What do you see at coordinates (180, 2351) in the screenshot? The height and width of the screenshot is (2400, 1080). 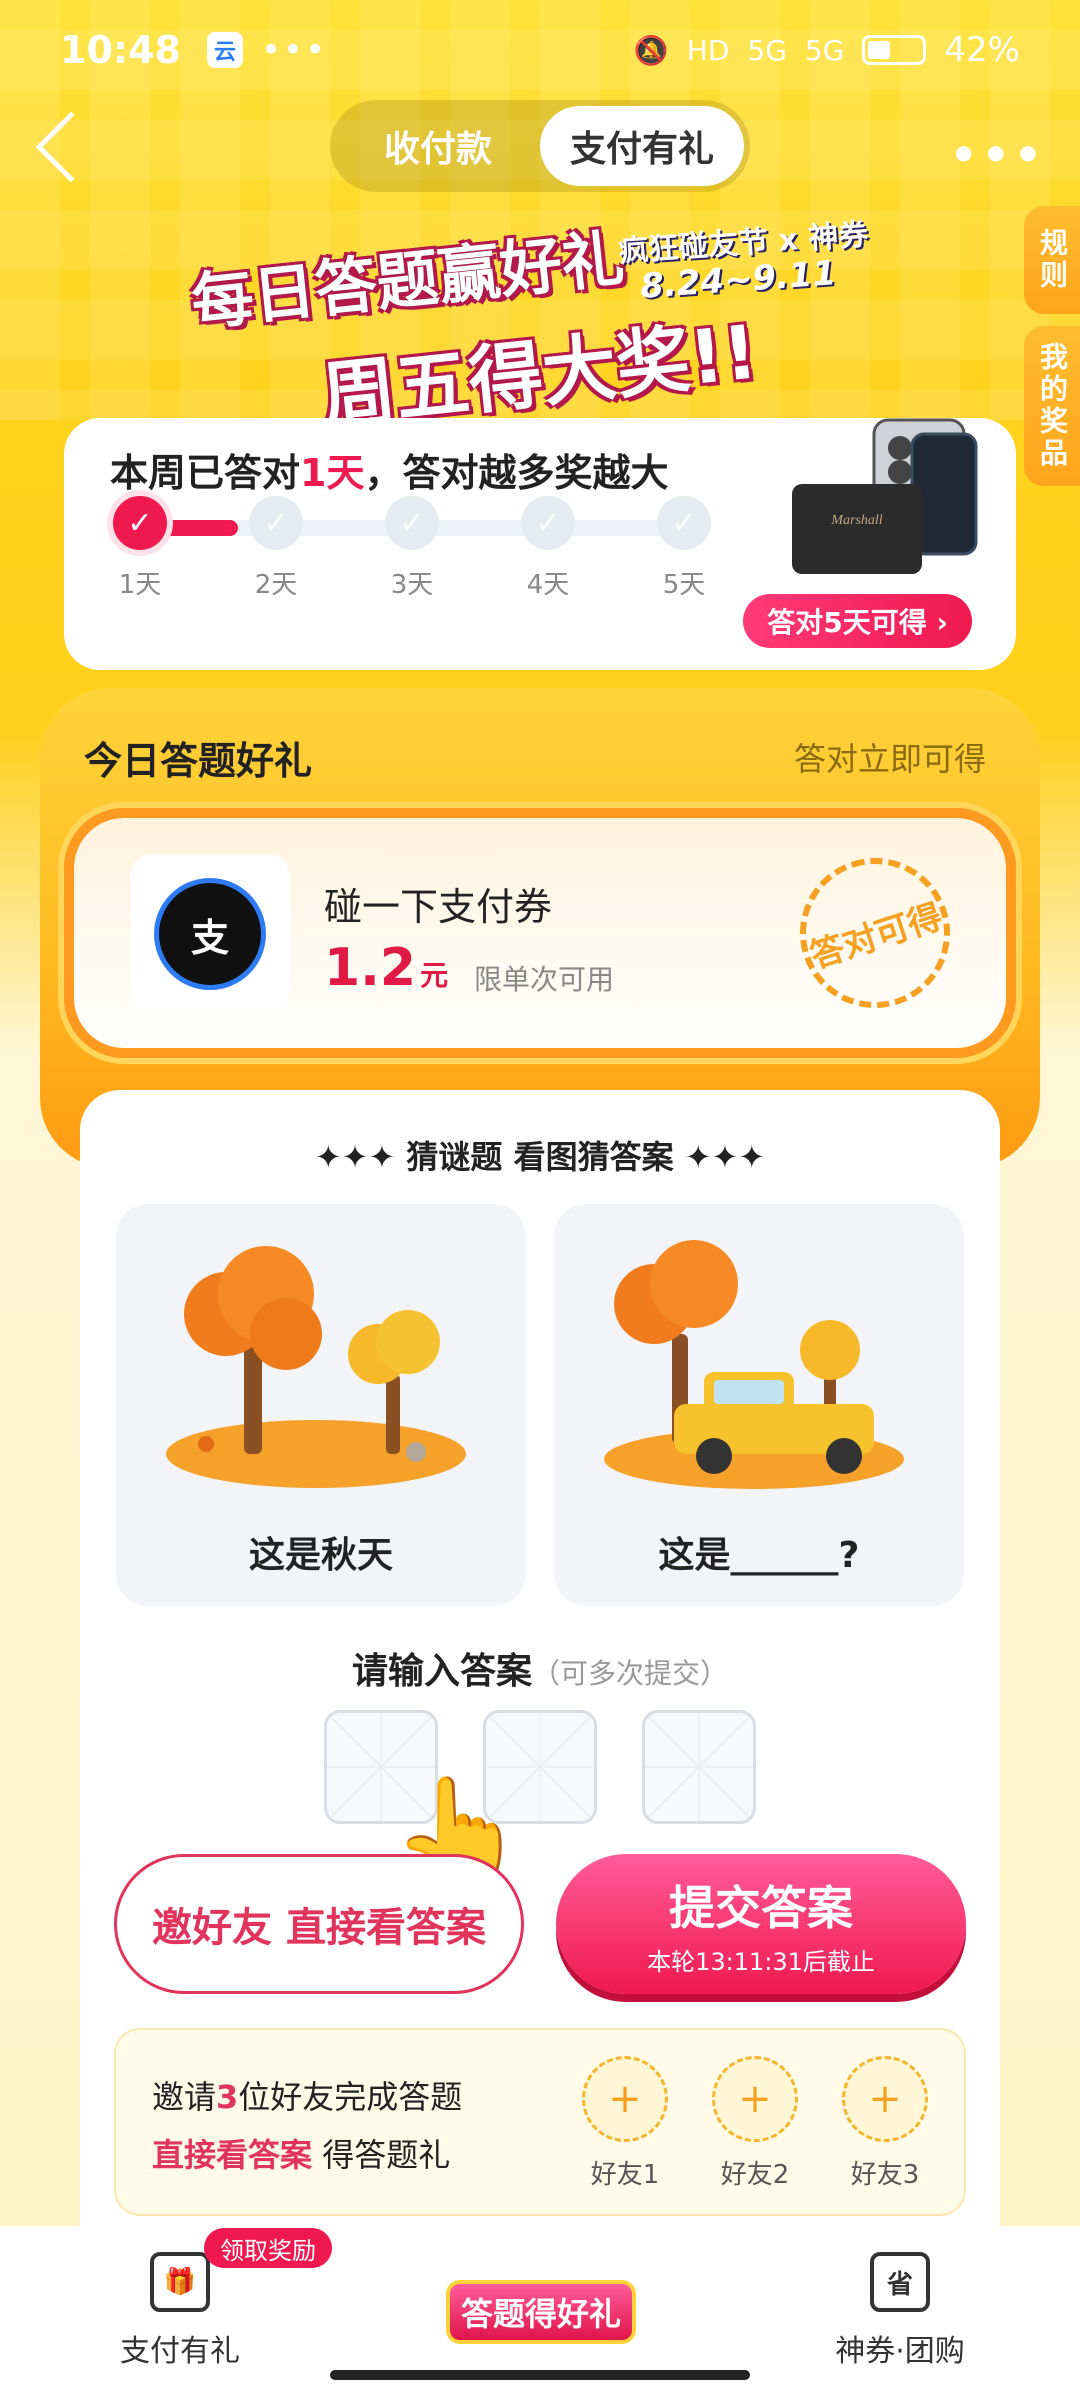 I see `tab-label: 支付有礼` at bounding box center [180, 2351].